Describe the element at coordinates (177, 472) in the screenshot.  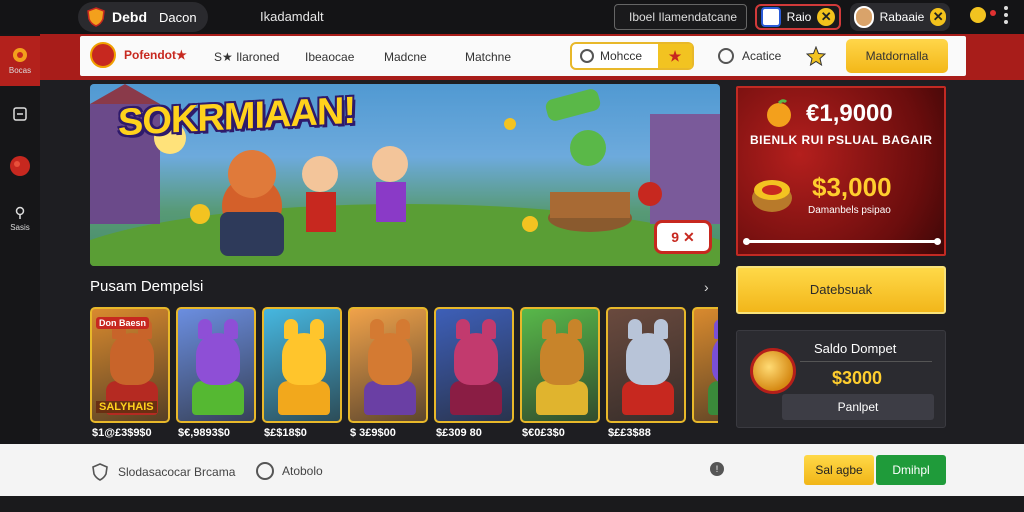
I see `bottom-link-1-label: Slodasacocar Brcama` at that location.